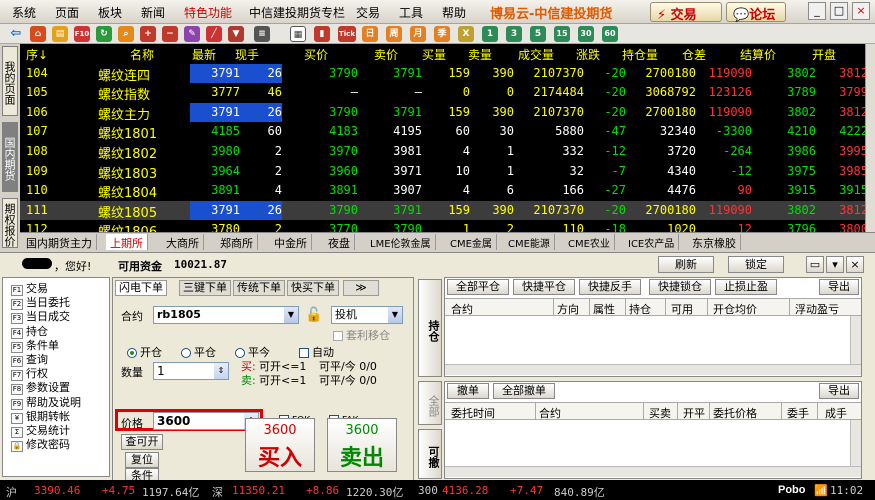  Describe the element at coordinates (835, 264) in the screenshot. I see `collapse-icon: ▾` at that location.